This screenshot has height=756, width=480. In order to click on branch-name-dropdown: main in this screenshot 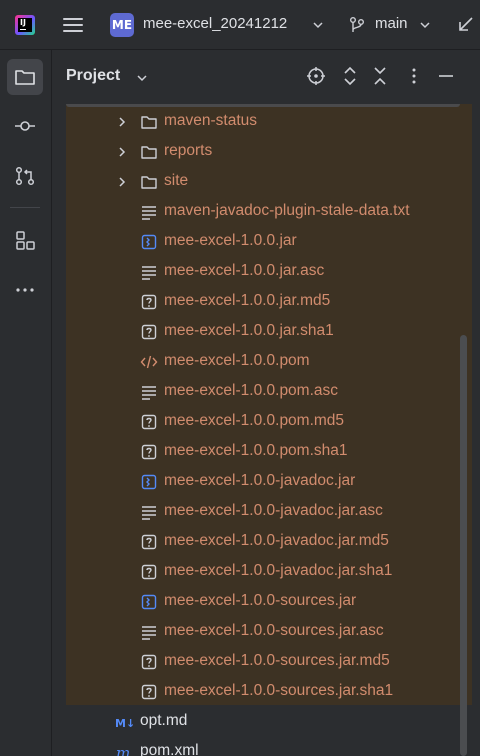, I will do `click(391, 23)`.